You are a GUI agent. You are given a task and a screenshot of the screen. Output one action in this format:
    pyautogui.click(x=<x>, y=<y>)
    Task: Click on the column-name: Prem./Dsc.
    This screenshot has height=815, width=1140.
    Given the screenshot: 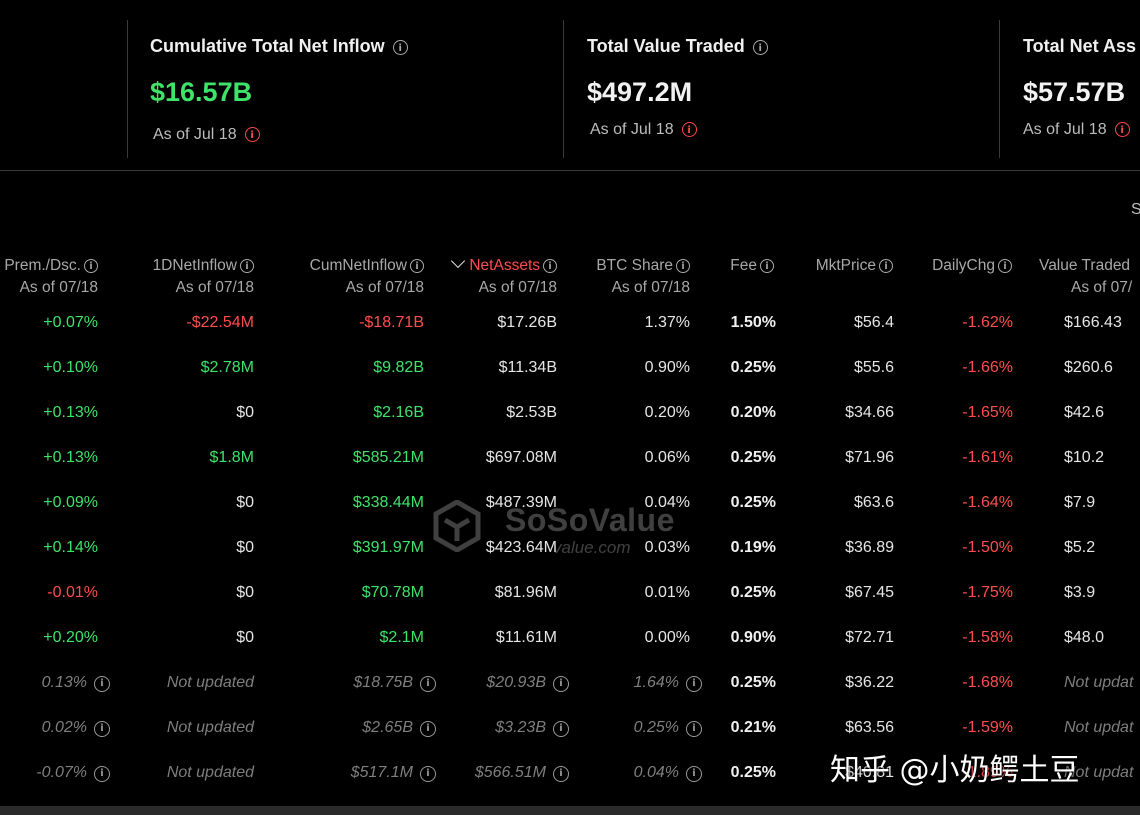 What is the action you would take?
    pyautogui.click(x=42, y=265)
    